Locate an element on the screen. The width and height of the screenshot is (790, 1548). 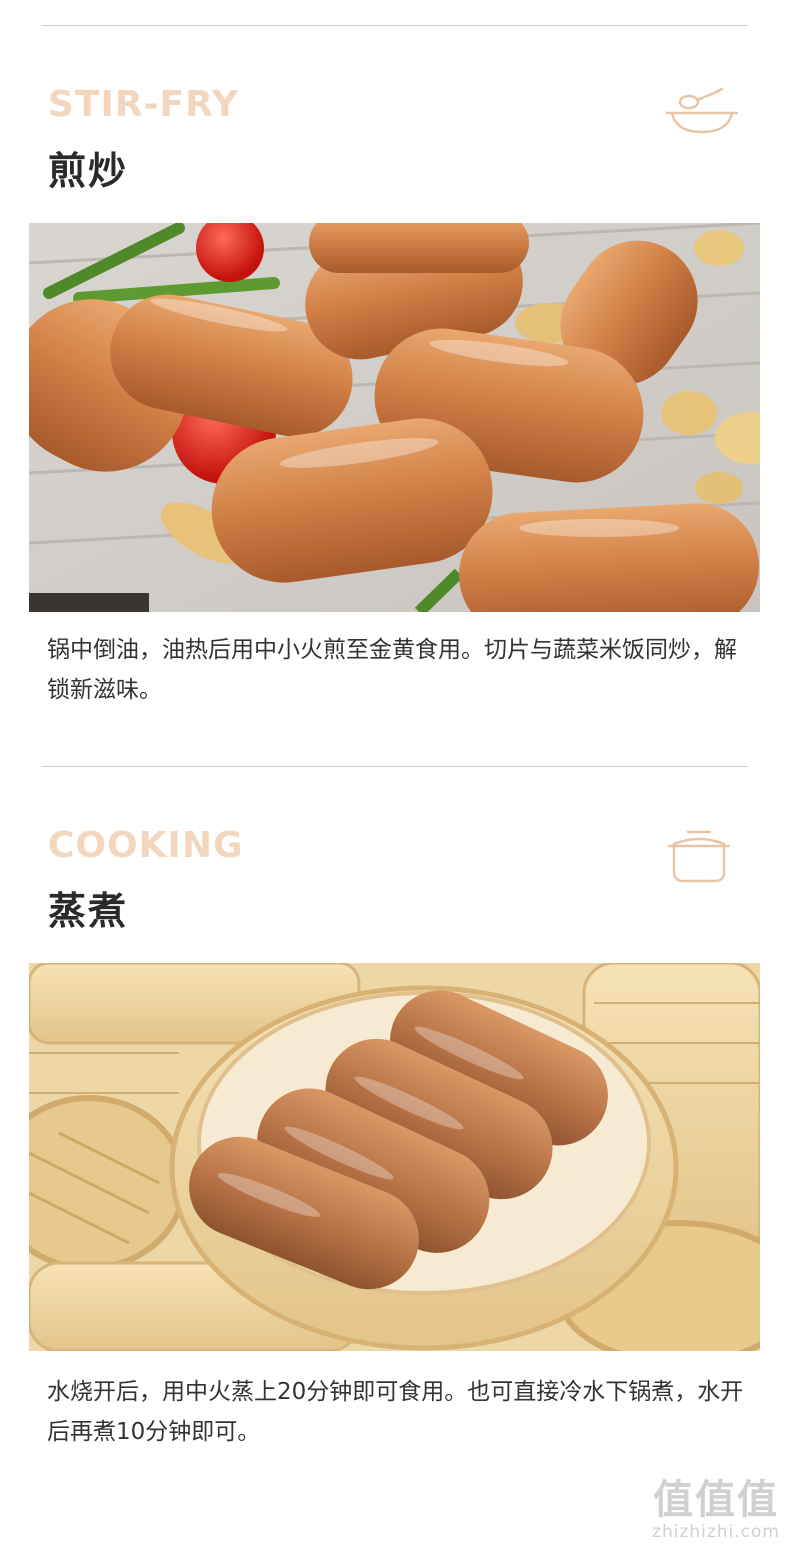
cooking-english-title: COOKING is located at coordinates (146, 845).